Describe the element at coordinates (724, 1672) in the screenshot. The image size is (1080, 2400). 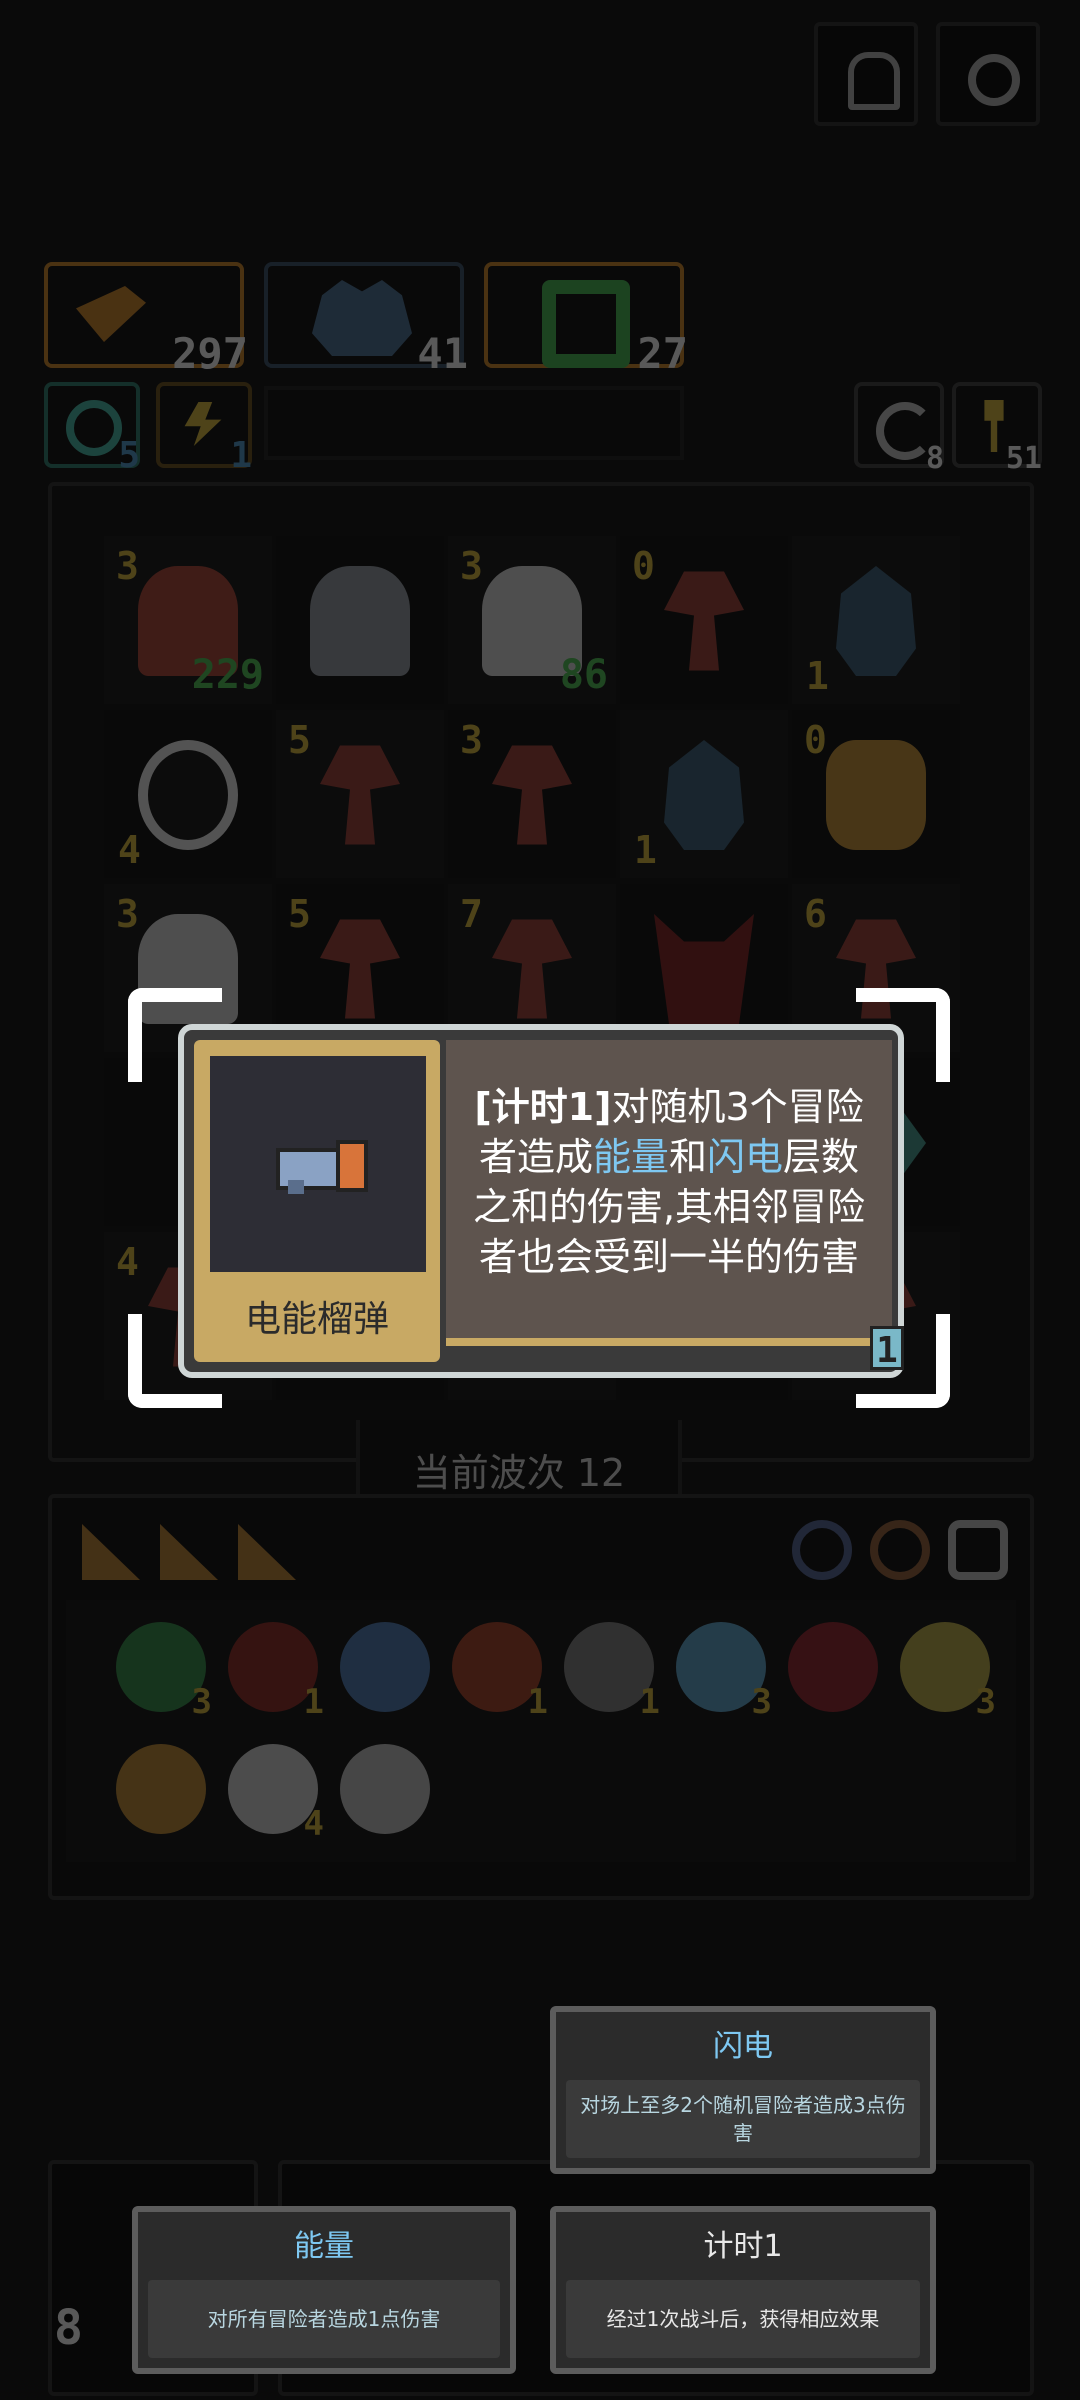
I see `wings-icon: 3` at that location.